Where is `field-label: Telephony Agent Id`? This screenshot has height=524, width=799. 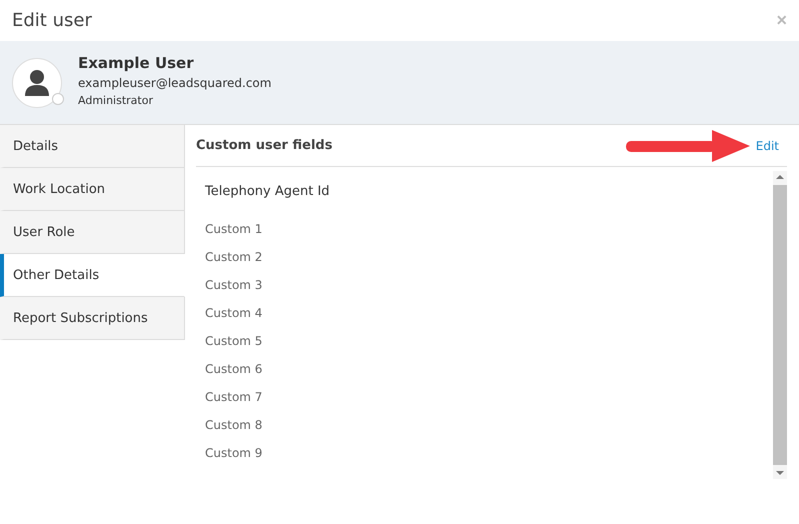 field-label: Telephony Agent Id is located at coordinates (268, 191).